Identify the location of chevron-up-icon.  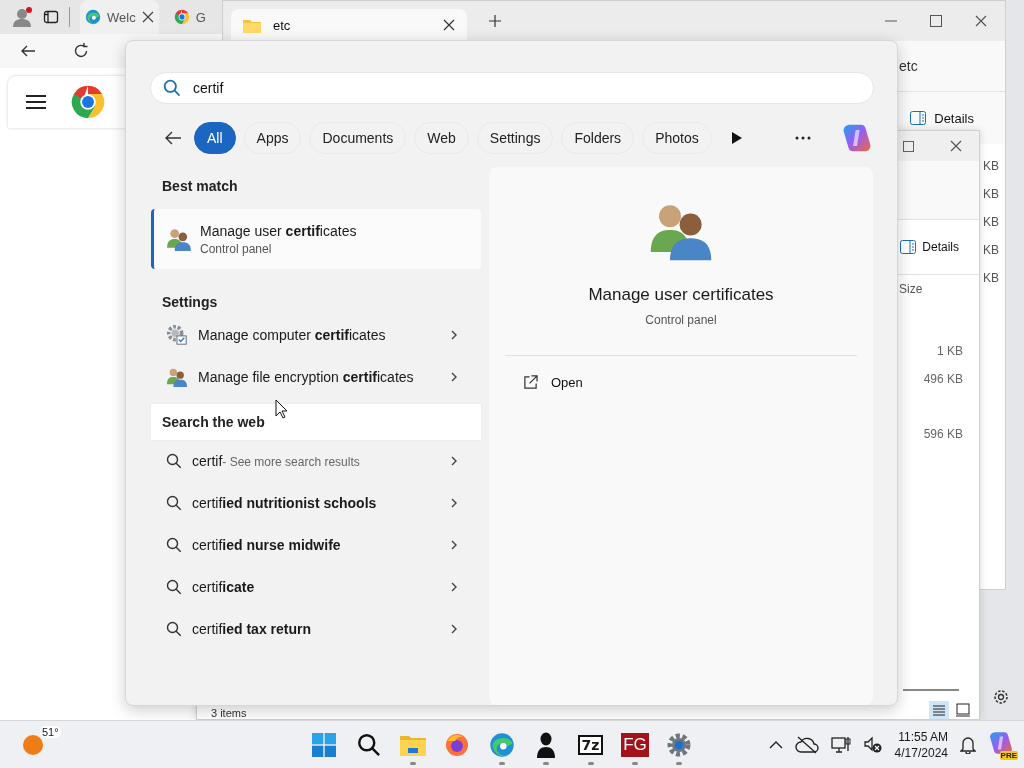
(775, 744).